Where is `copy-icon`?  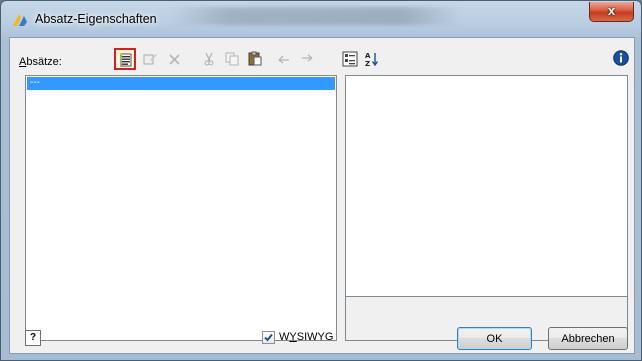 copy-icon is located at coordinates (232, 59).